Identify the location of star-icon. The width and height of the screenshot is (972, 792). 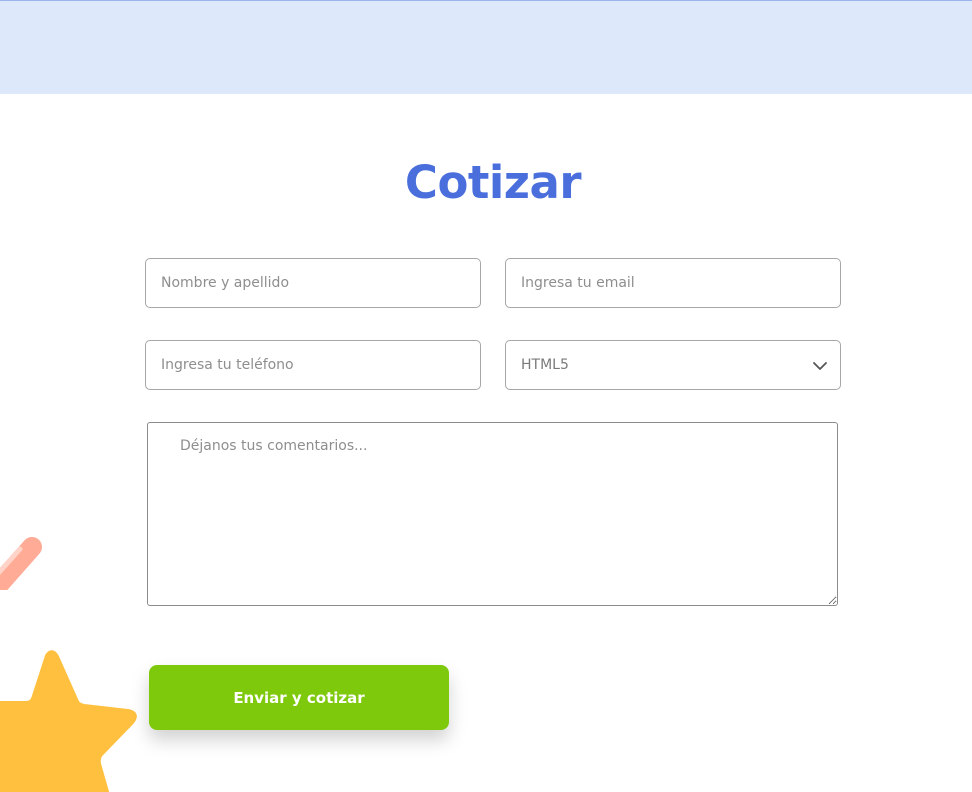
(68, 721).